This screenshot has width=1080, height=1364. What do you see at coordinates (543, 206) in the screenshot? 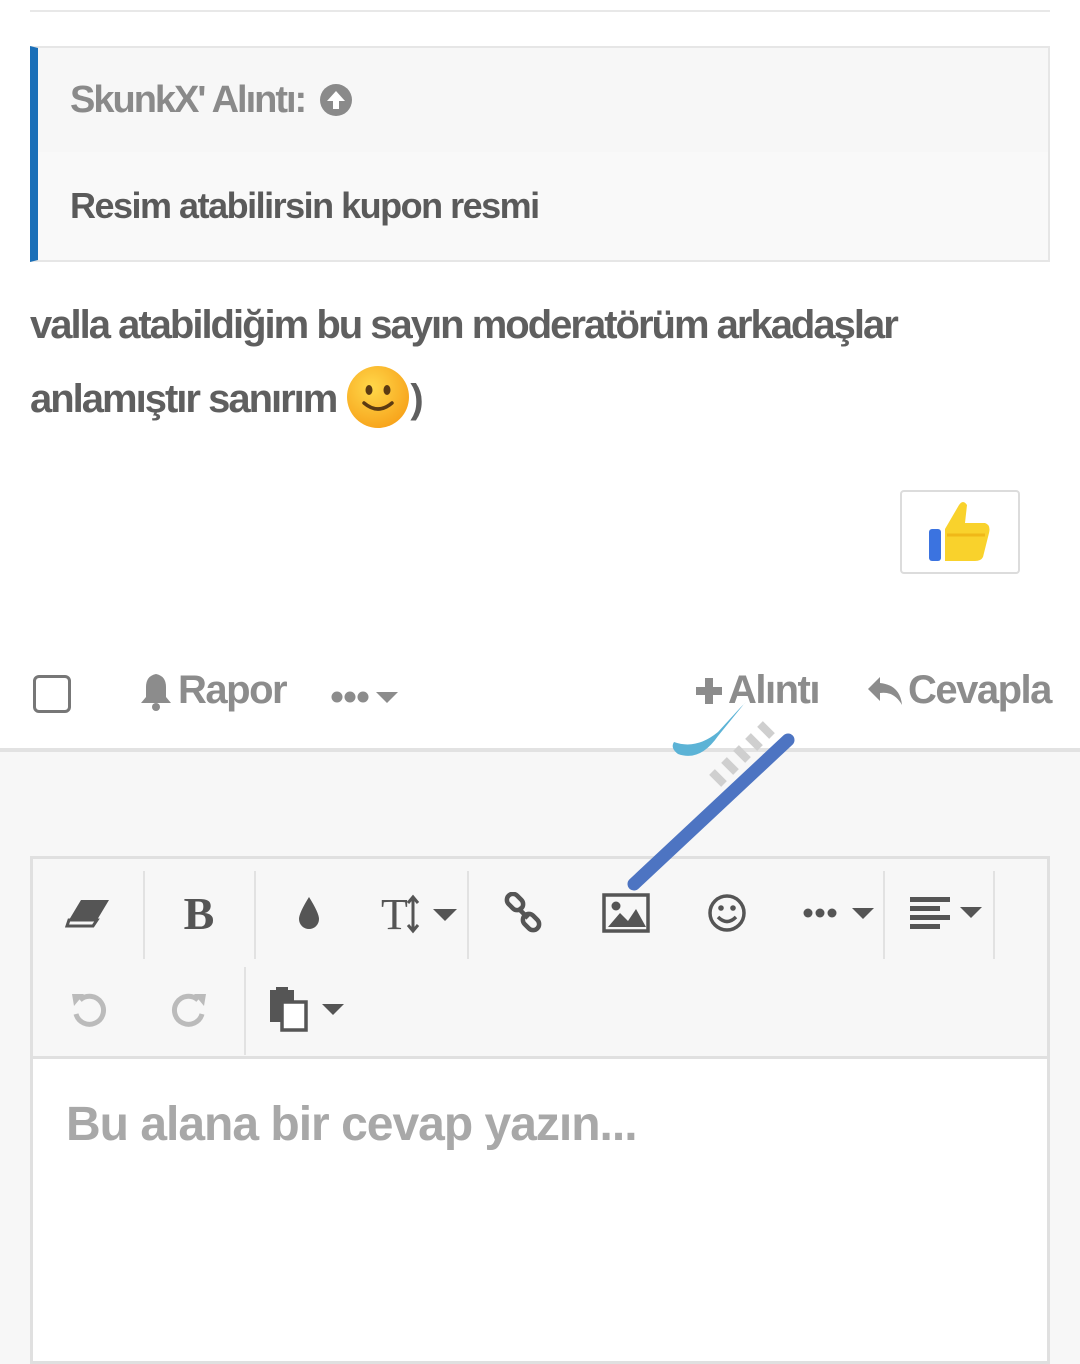
I see `quote-body: Resim atabilirsin kupon resmi` at bounding box center [543, 206].